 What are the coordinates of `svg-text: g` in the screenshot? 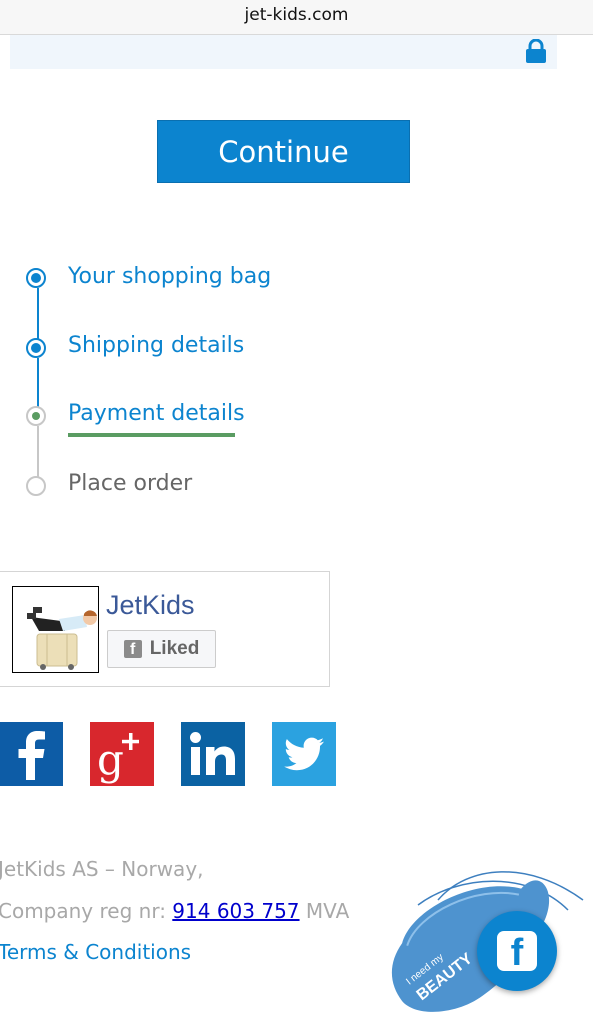 It's located at (110, 759).